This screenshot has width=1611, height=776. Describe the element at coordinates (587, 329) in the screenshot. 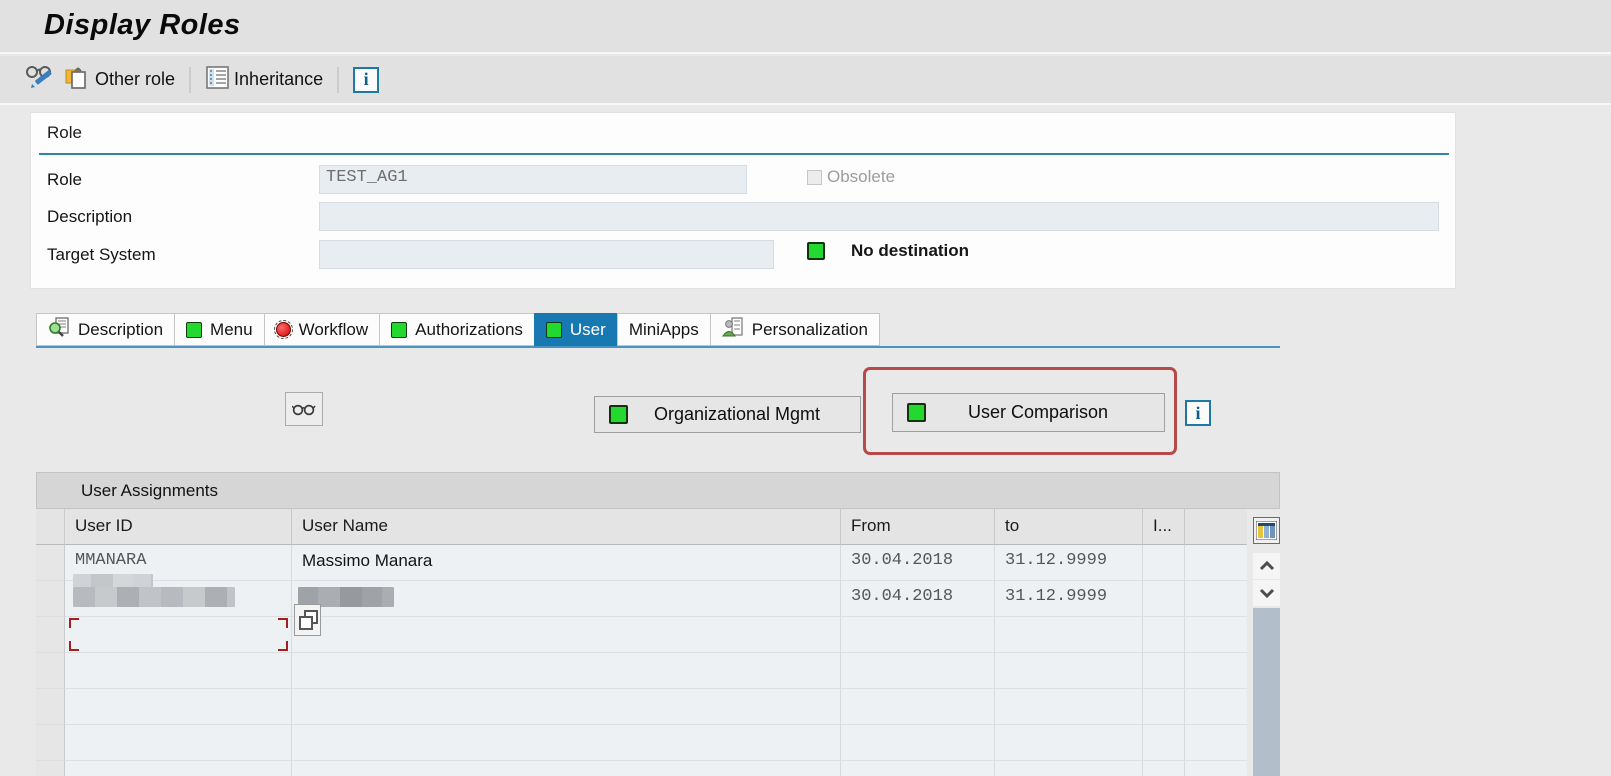

I see `tab-label: User` at that location.